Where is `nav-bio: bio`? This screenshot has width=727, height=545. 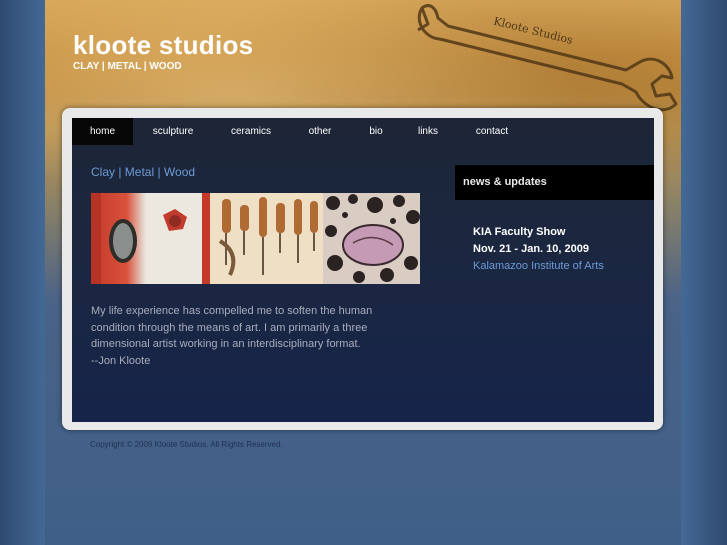
nav-bio: bio is located at coordinates (376, 131).